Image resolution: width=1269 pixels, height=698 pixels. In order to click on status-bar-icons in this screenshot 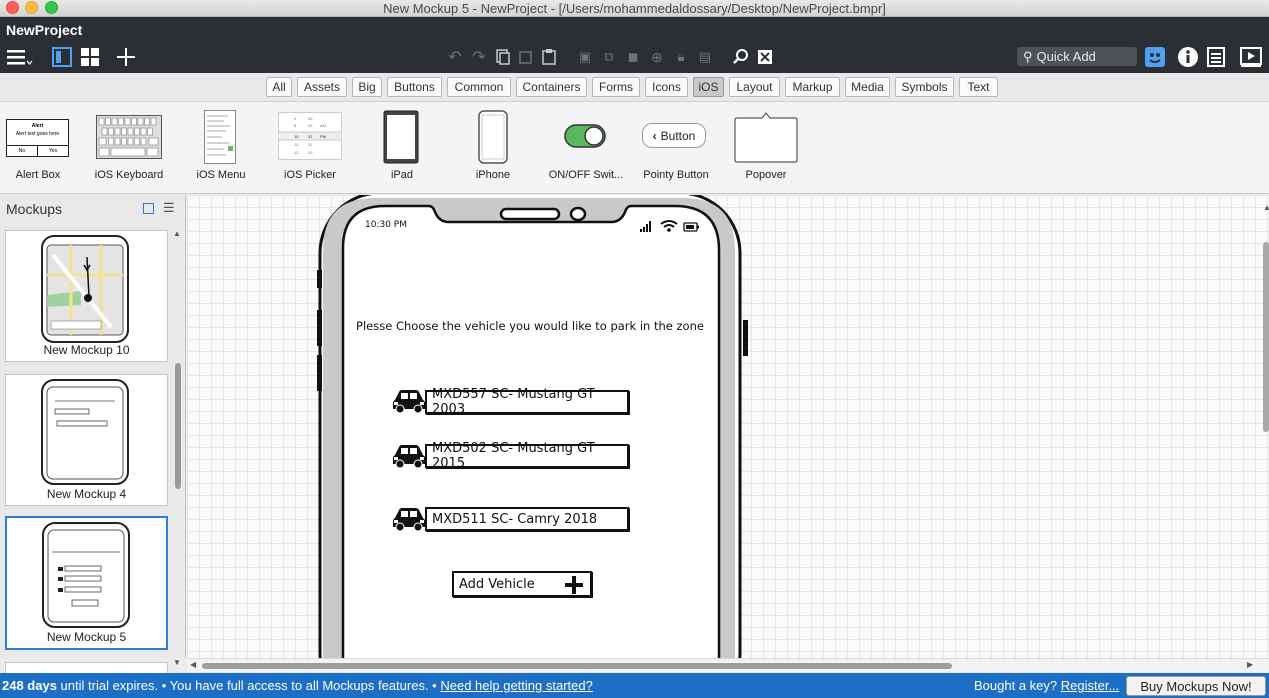, I will do `click(669, 226)`.